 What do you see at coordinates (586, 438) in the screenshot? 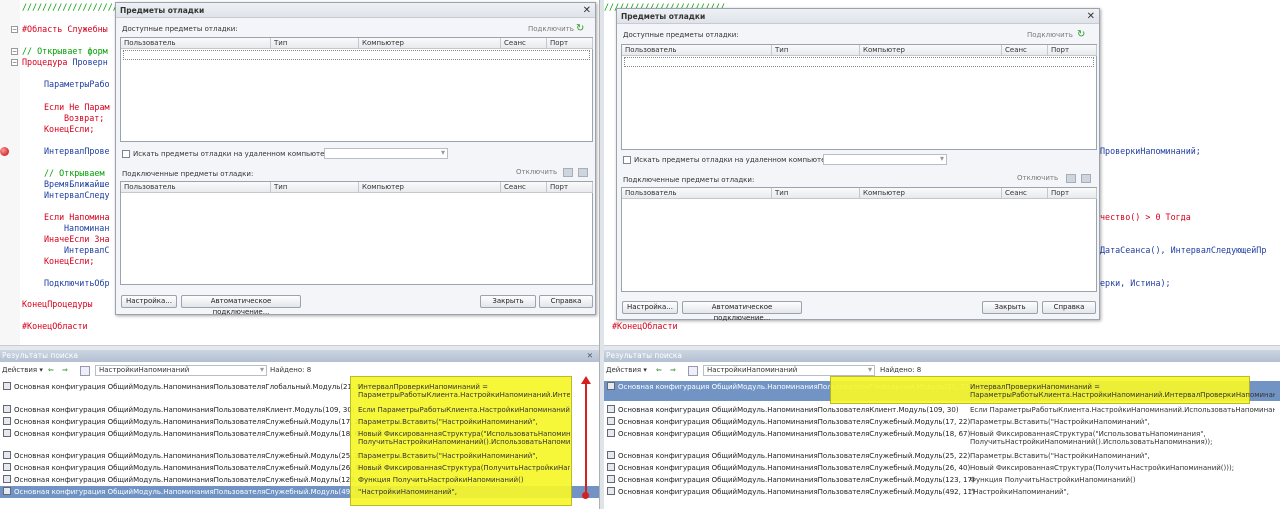
I see `red-arrow-annotation` at bounding box center [586, 438].